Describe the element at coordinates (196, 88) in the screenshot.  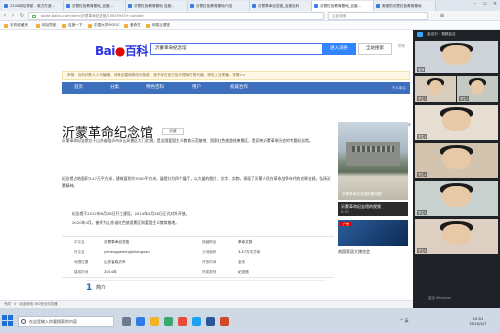
I see `nav-users: 用户` at that location.